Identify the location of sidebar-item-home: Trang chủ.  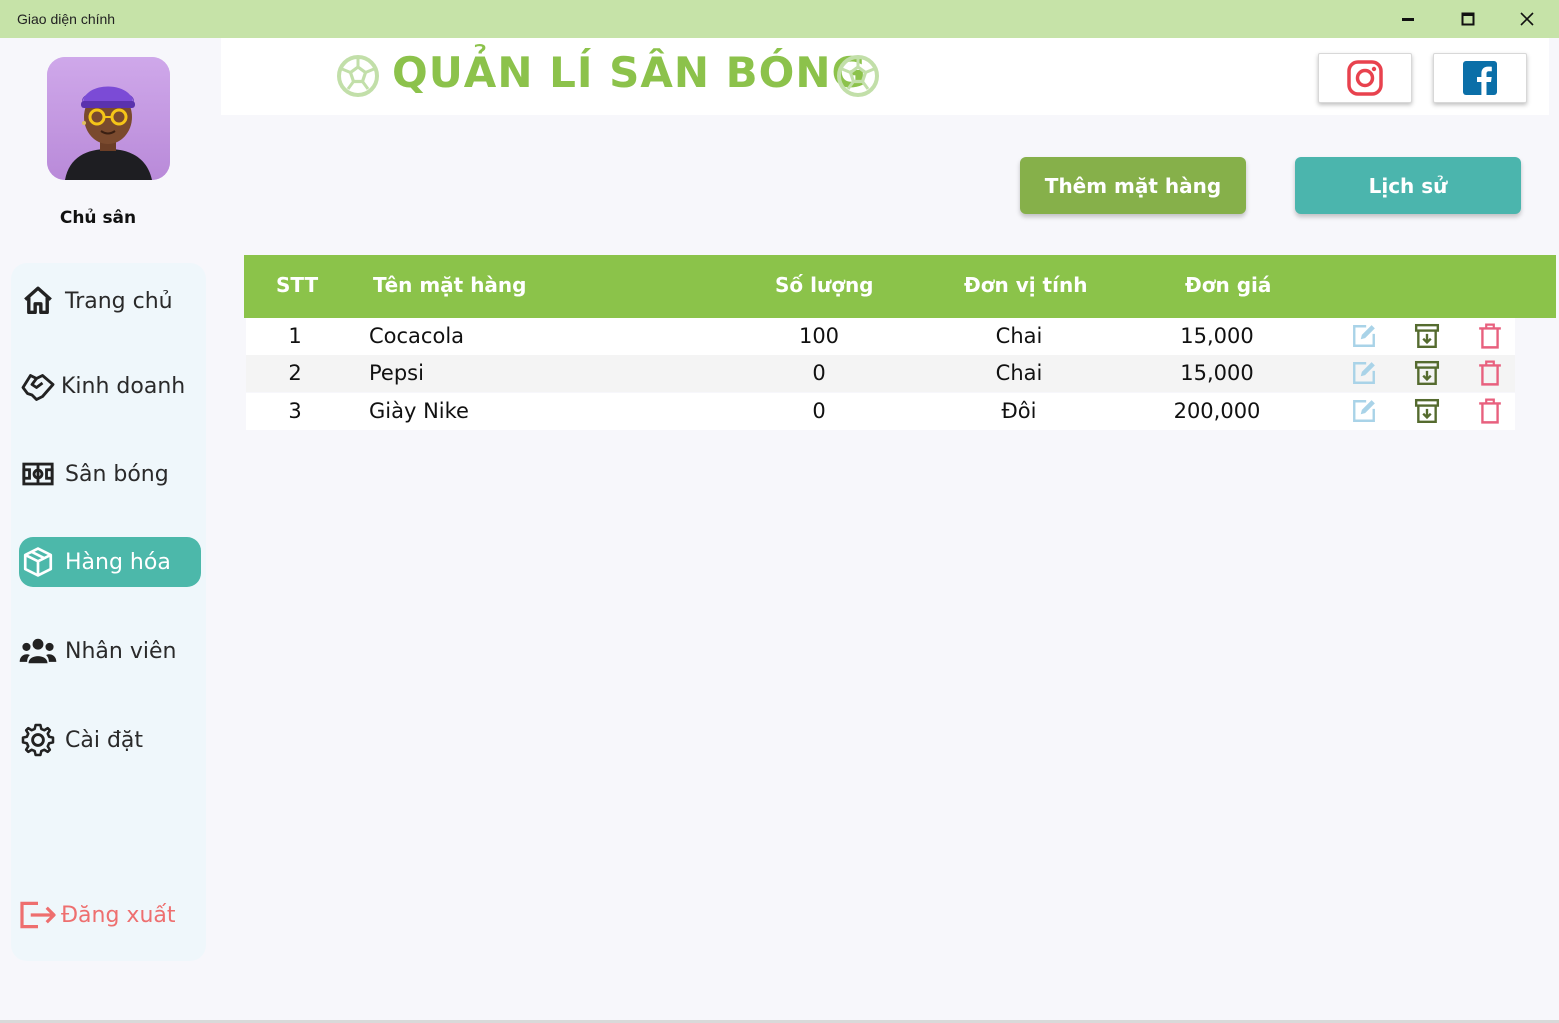
(110, 301).